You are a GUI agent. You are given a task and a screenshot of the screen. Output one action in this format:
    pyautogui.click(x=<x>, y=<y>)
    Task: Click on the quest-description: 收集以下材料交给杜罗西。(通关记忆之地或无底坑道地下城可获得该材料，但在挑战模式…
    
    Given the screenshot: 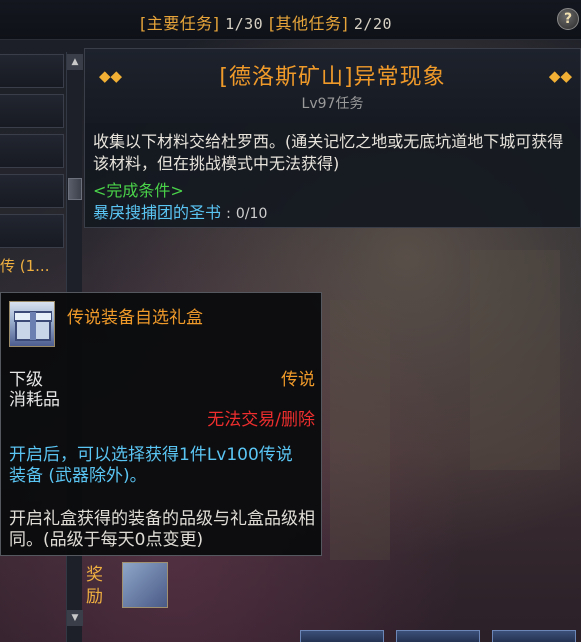 What is the action you would take?
    pyautogui.click(x=328, y=152)
    